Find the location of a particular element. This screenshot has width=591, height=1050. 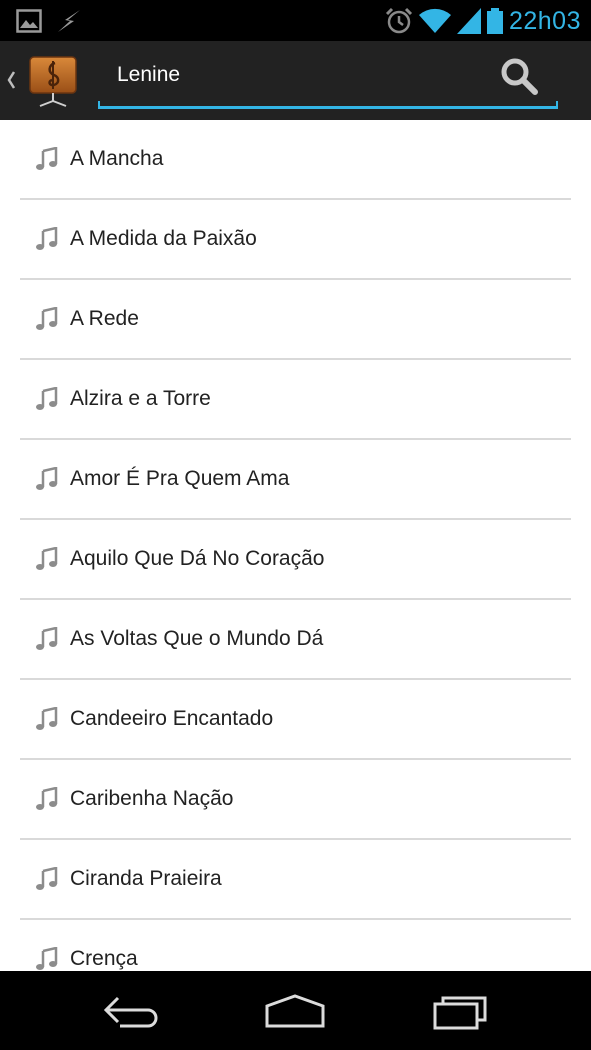

list-item: Ciranda Praieira is located at coordinates (295, 880).